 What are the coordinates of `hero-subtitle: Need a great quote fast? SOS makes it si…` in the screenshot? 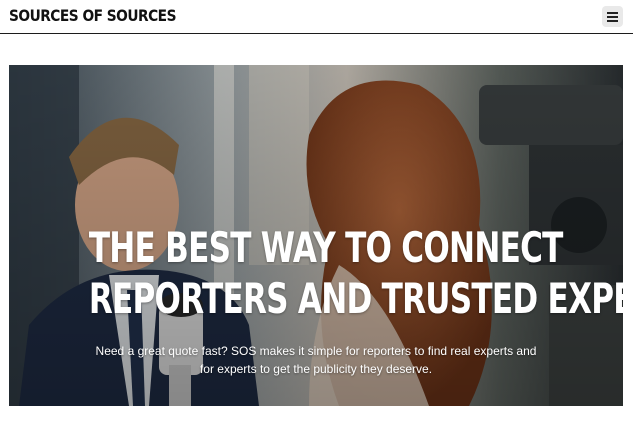 It's located at (316, 360).